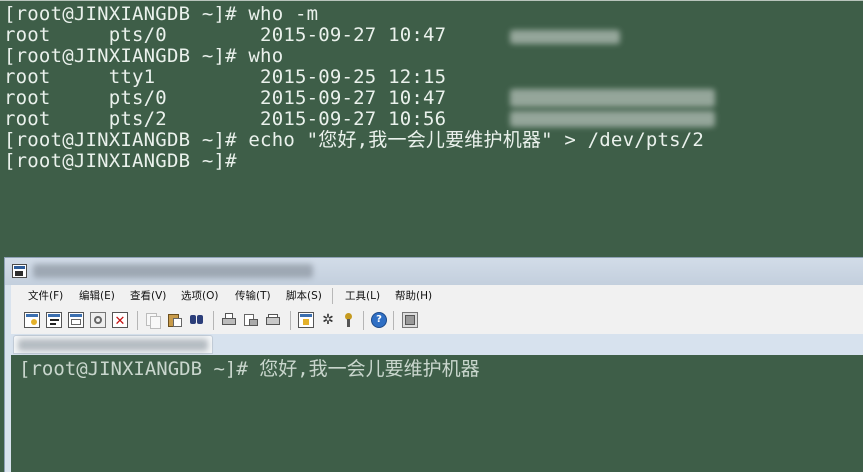 The image size is (863, 472). Describe the element at coordinates (175, 320) in the screenshot. I see `paste-icon` at that location.